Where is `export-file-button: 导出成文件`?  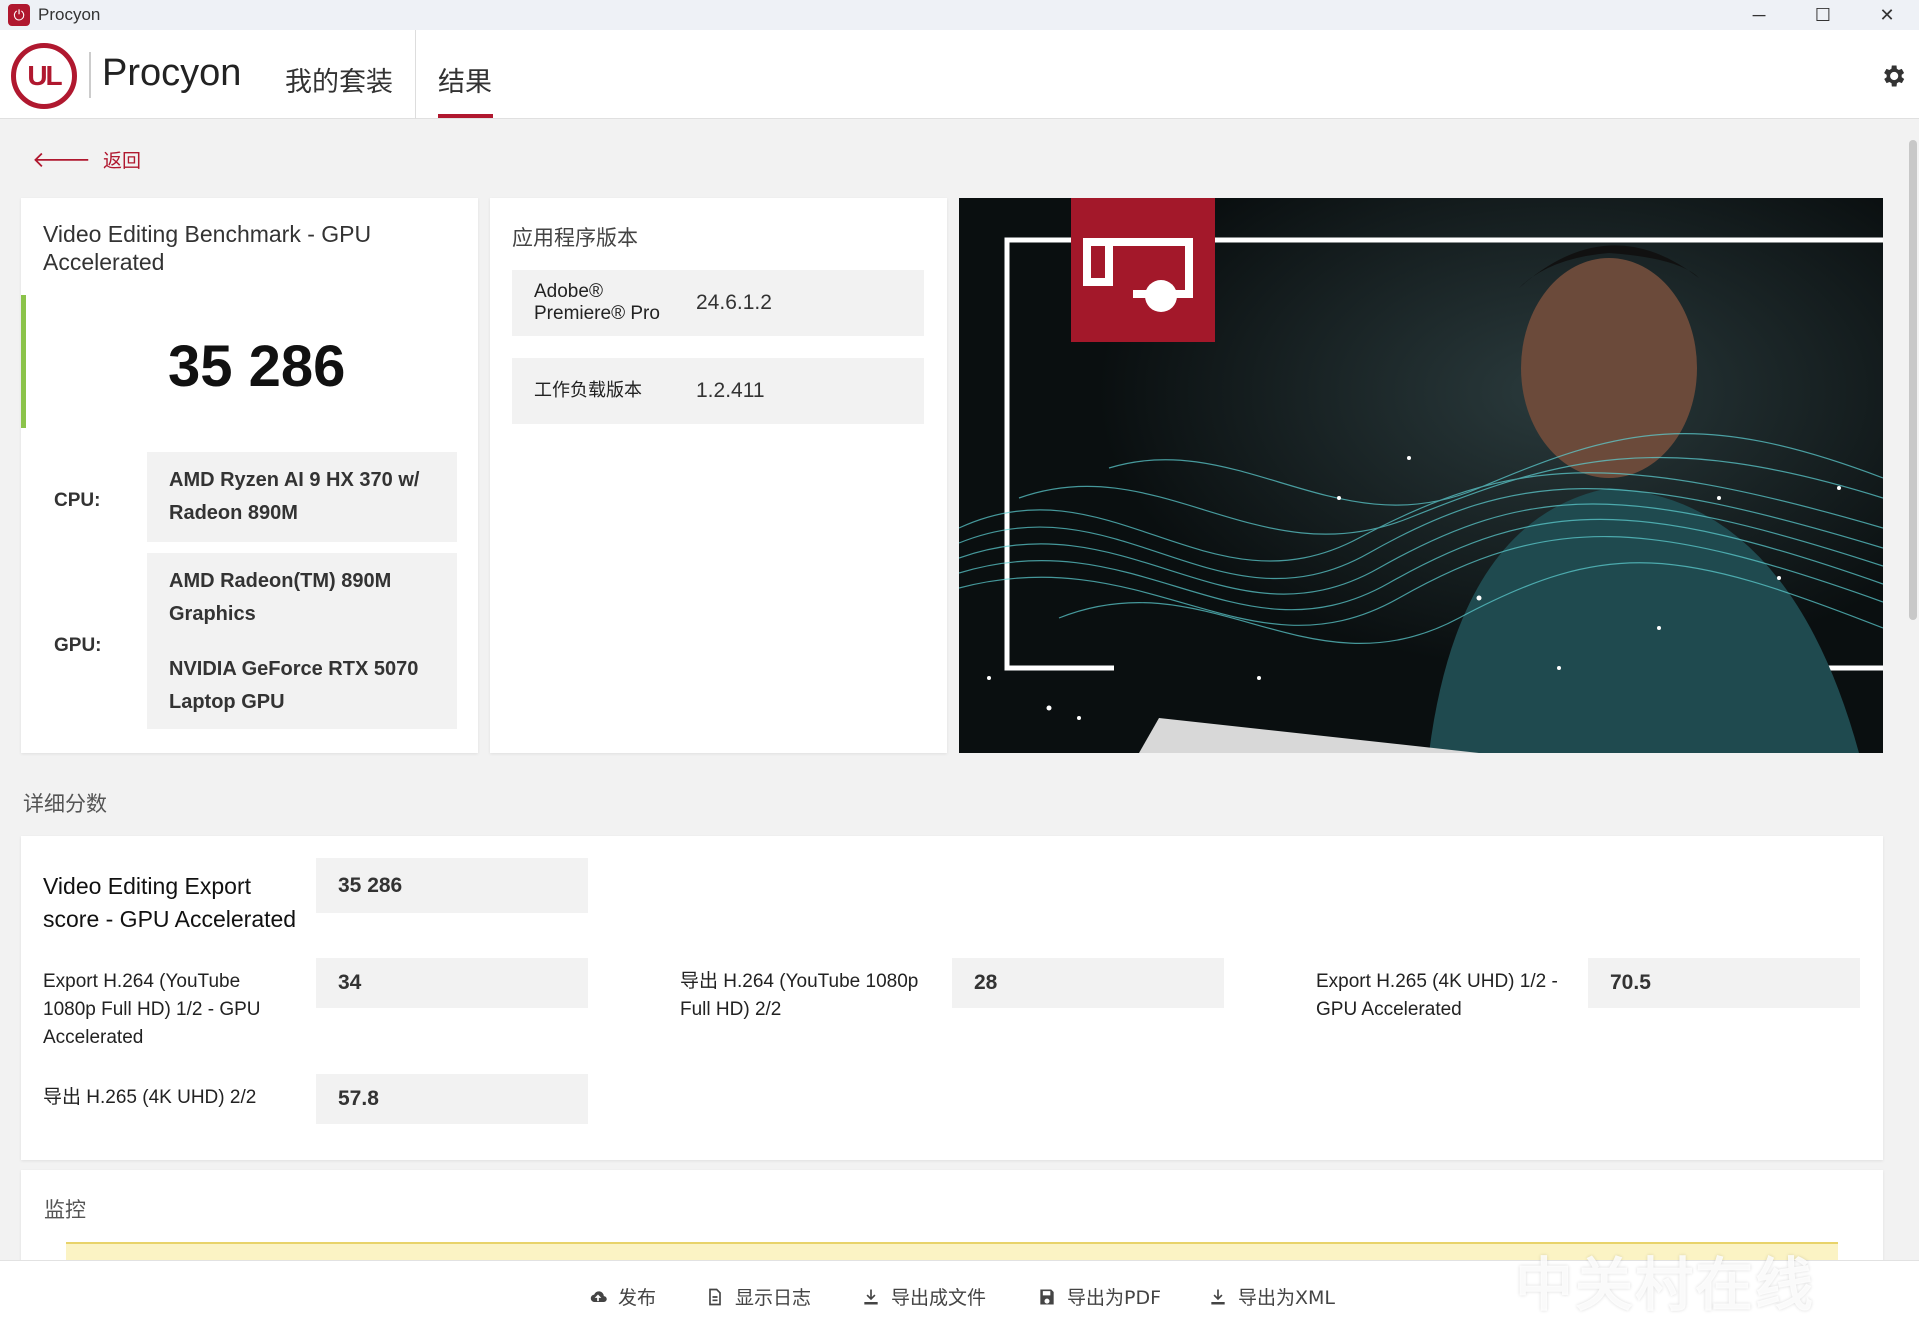
export-file-button: 导出成文件 is located at coordinates (923, 1296).